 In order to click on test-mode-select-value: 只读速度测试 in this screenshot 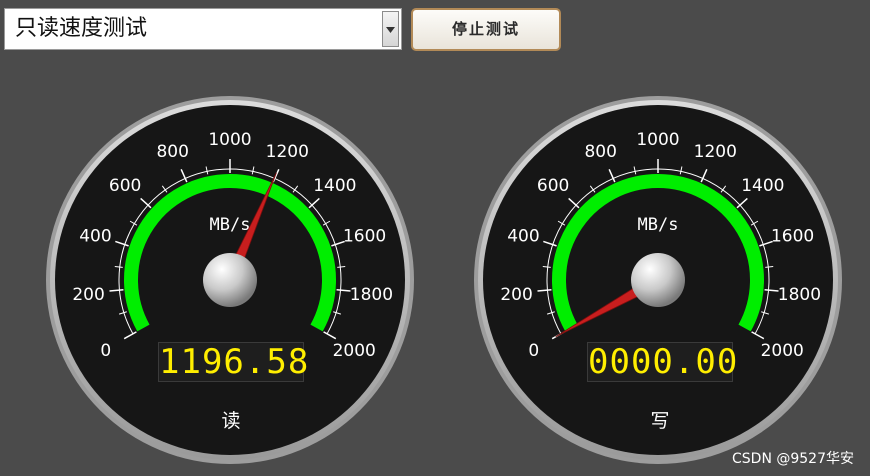, I will do `click(81, 28)`.